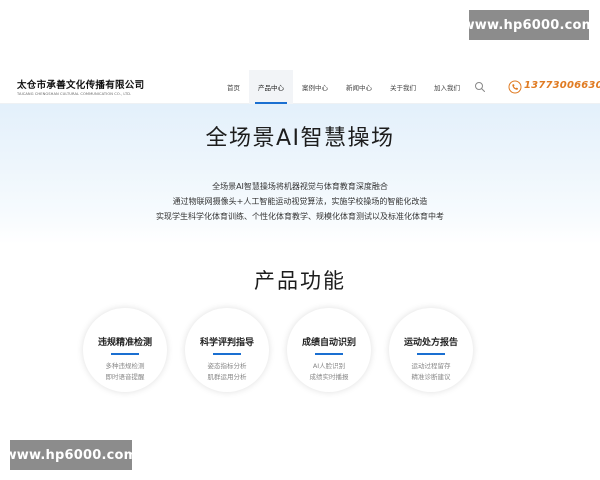  Describe the element at coordinates (431, 350) in the screenshot. I see `feature-card-exercise-report: 运动处方报告 运动过程留存 精准诊断建议` at that location.